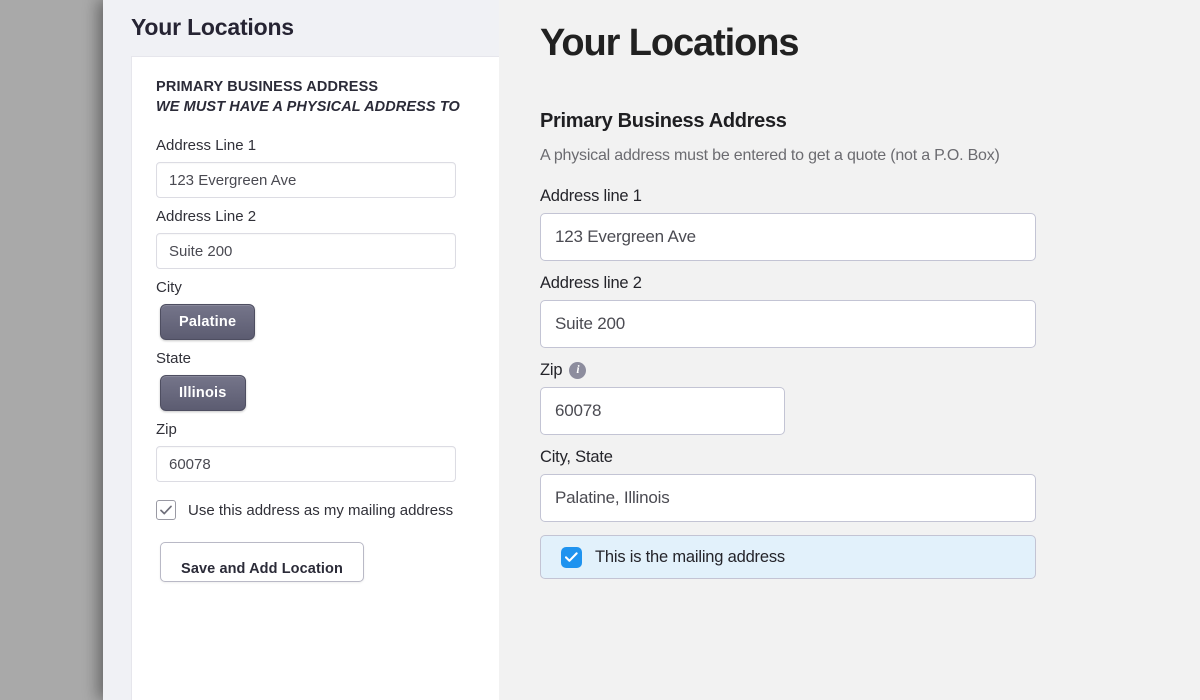  I want to click on new-label-address-line-2-row: Address line 2, so click(788, 283).